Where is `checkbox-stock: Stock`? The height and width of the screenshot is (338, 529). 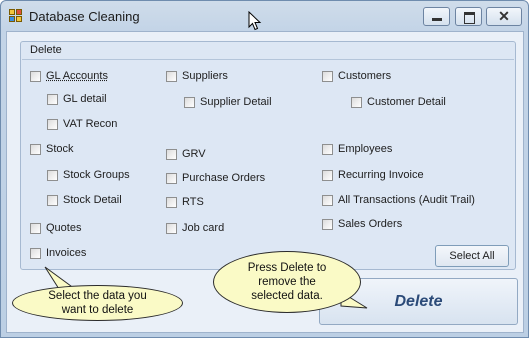 checkbox-stock: Stock is located at coordinates (52, 149).